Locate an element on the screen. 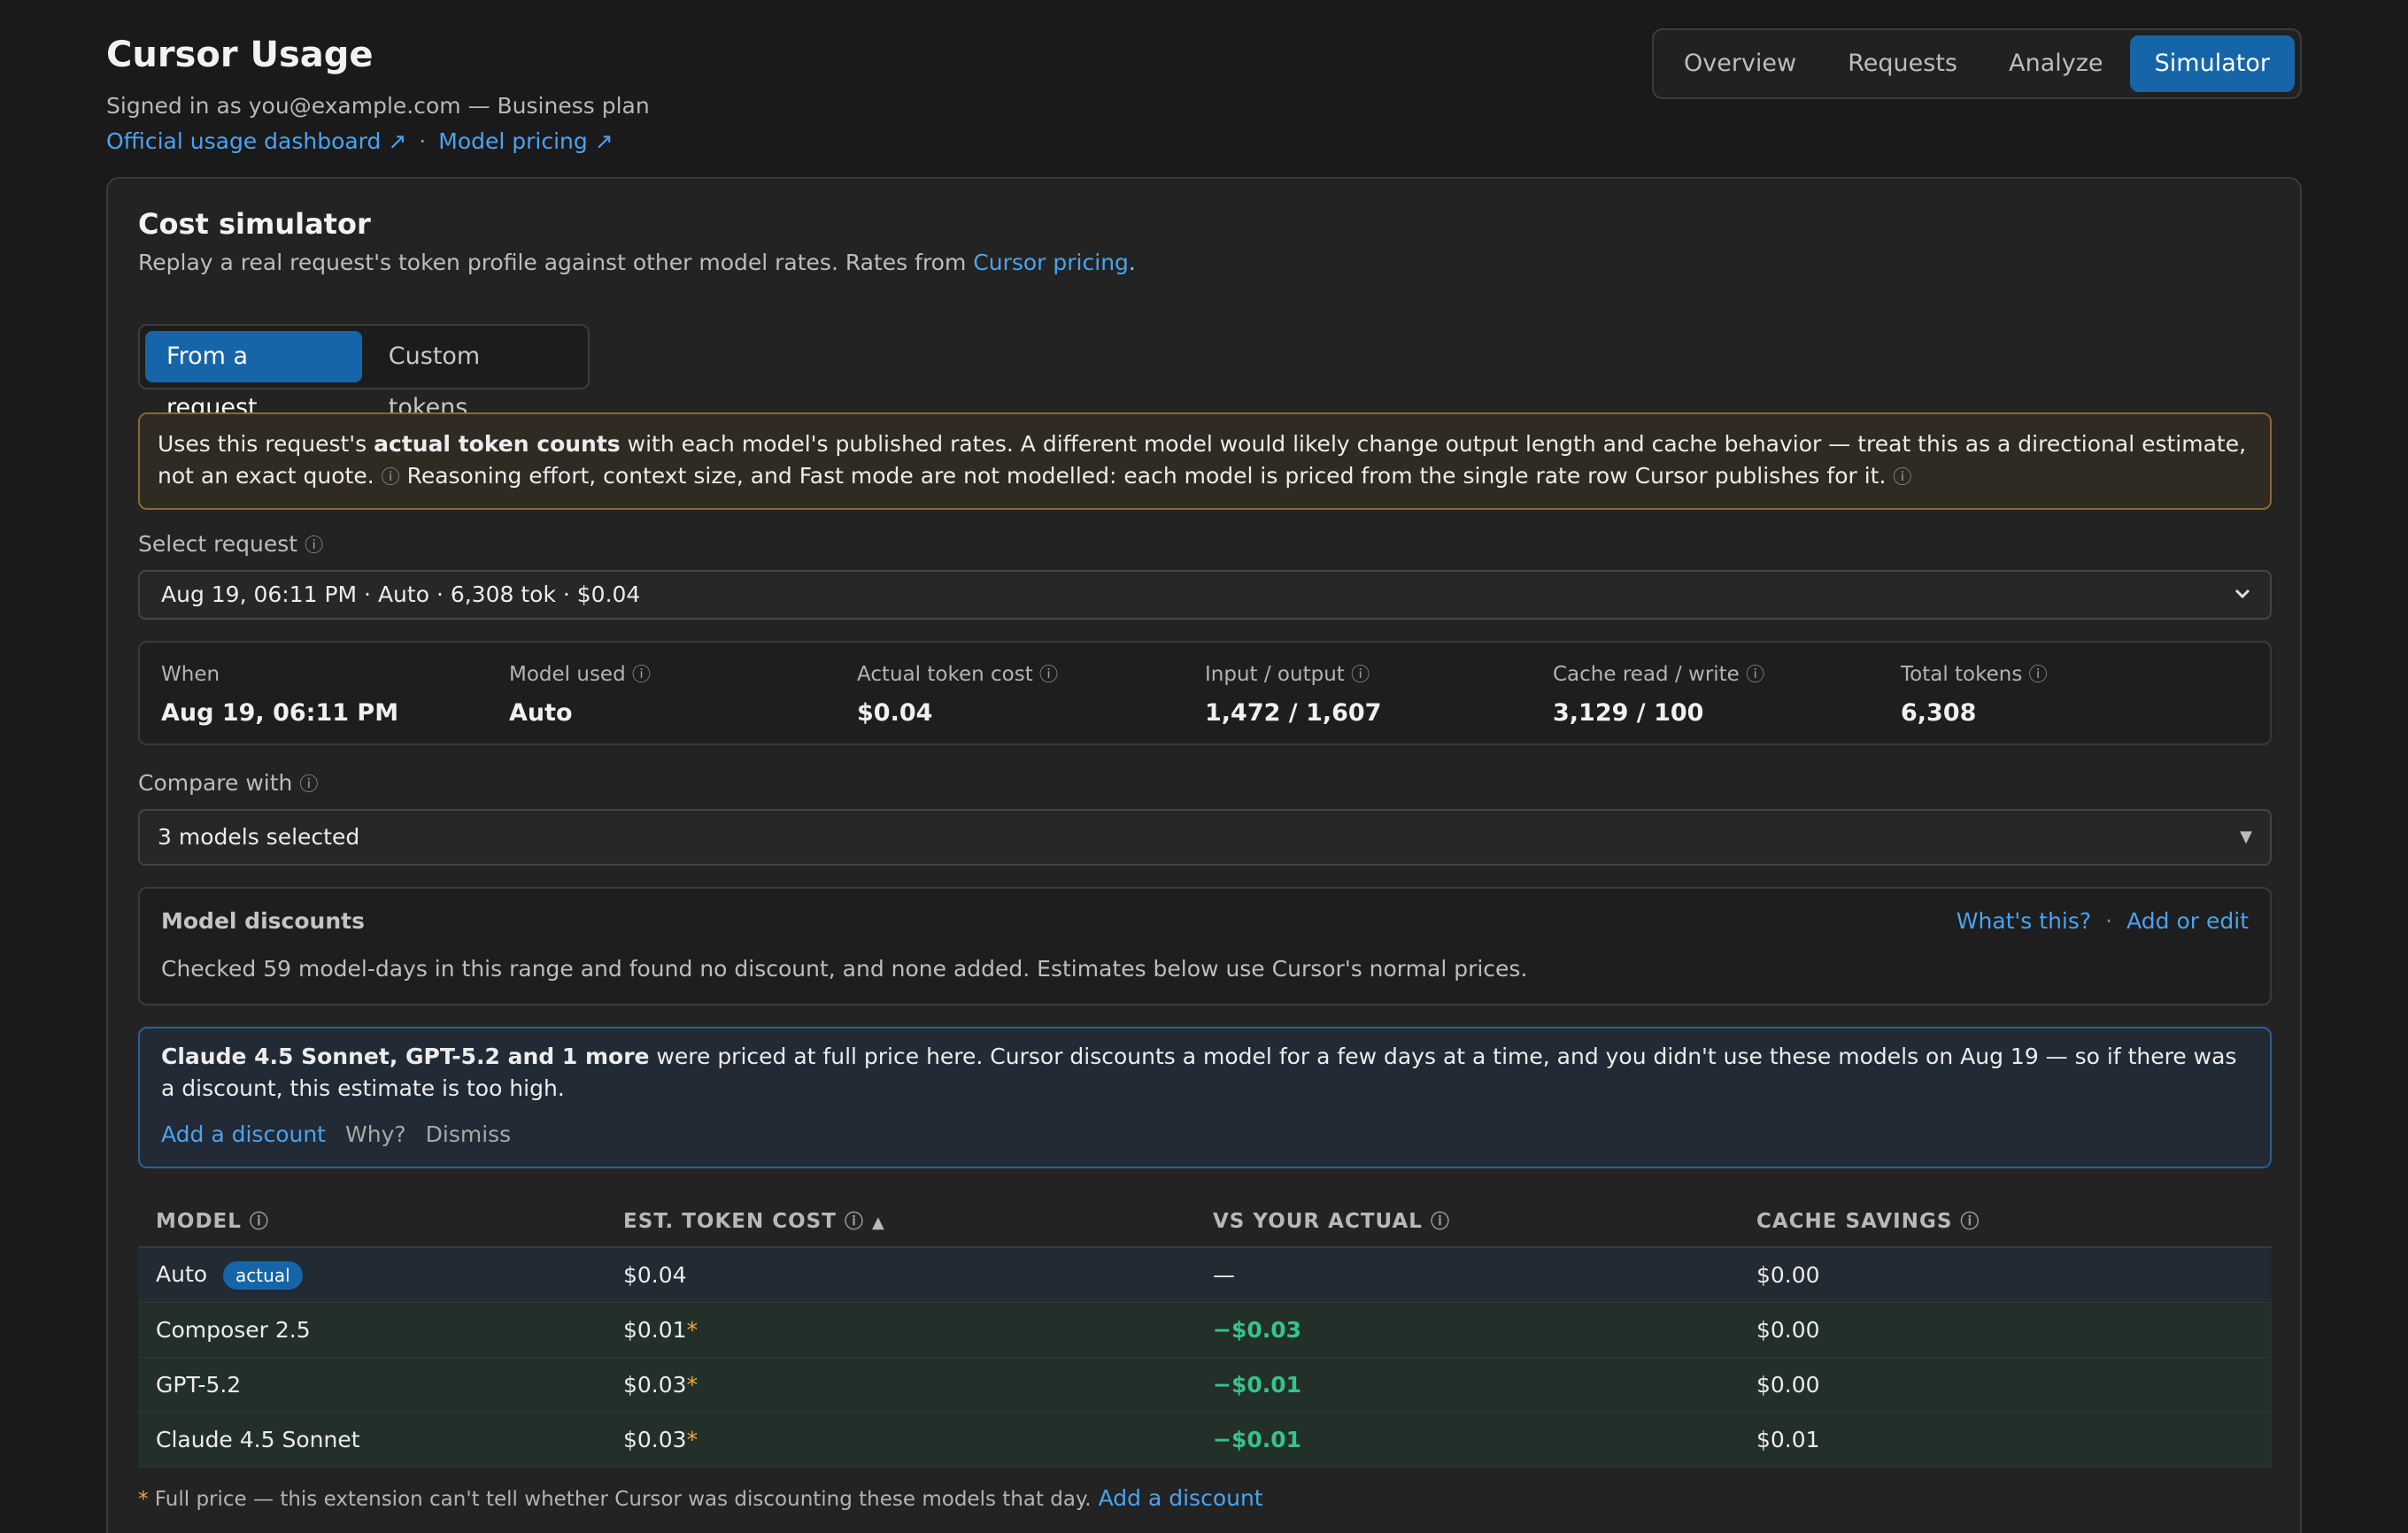  add-or-edit-link: Add or edit is located at coordinates (2187, 921).